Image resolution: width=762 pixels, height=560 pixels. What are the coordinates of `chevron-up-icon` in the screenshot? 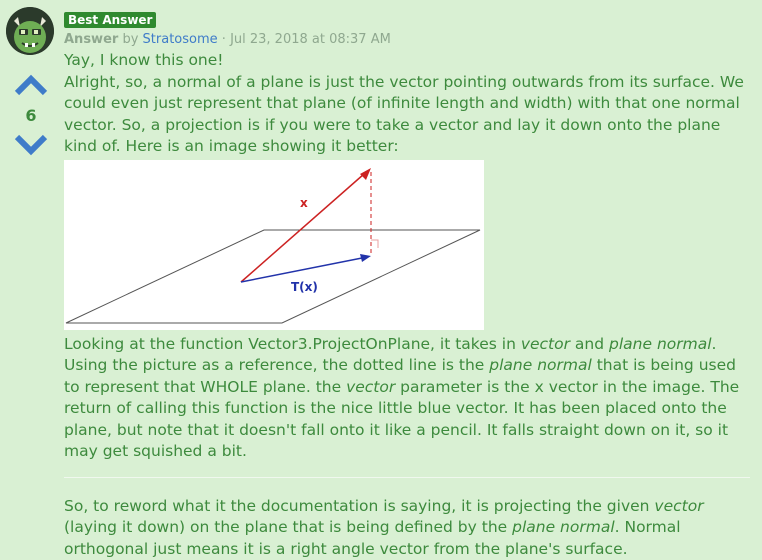 It's located at (31, 85).